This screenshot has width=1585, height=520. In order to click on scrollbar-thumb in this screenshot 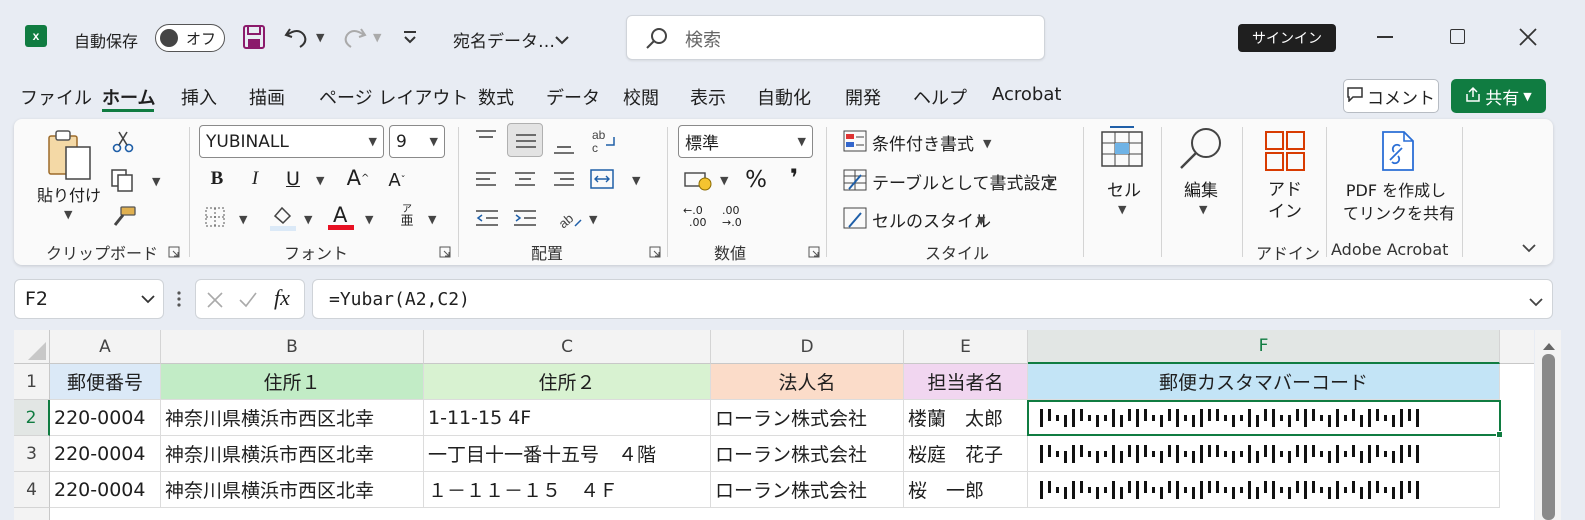, I will do `click(1548, 437)`.